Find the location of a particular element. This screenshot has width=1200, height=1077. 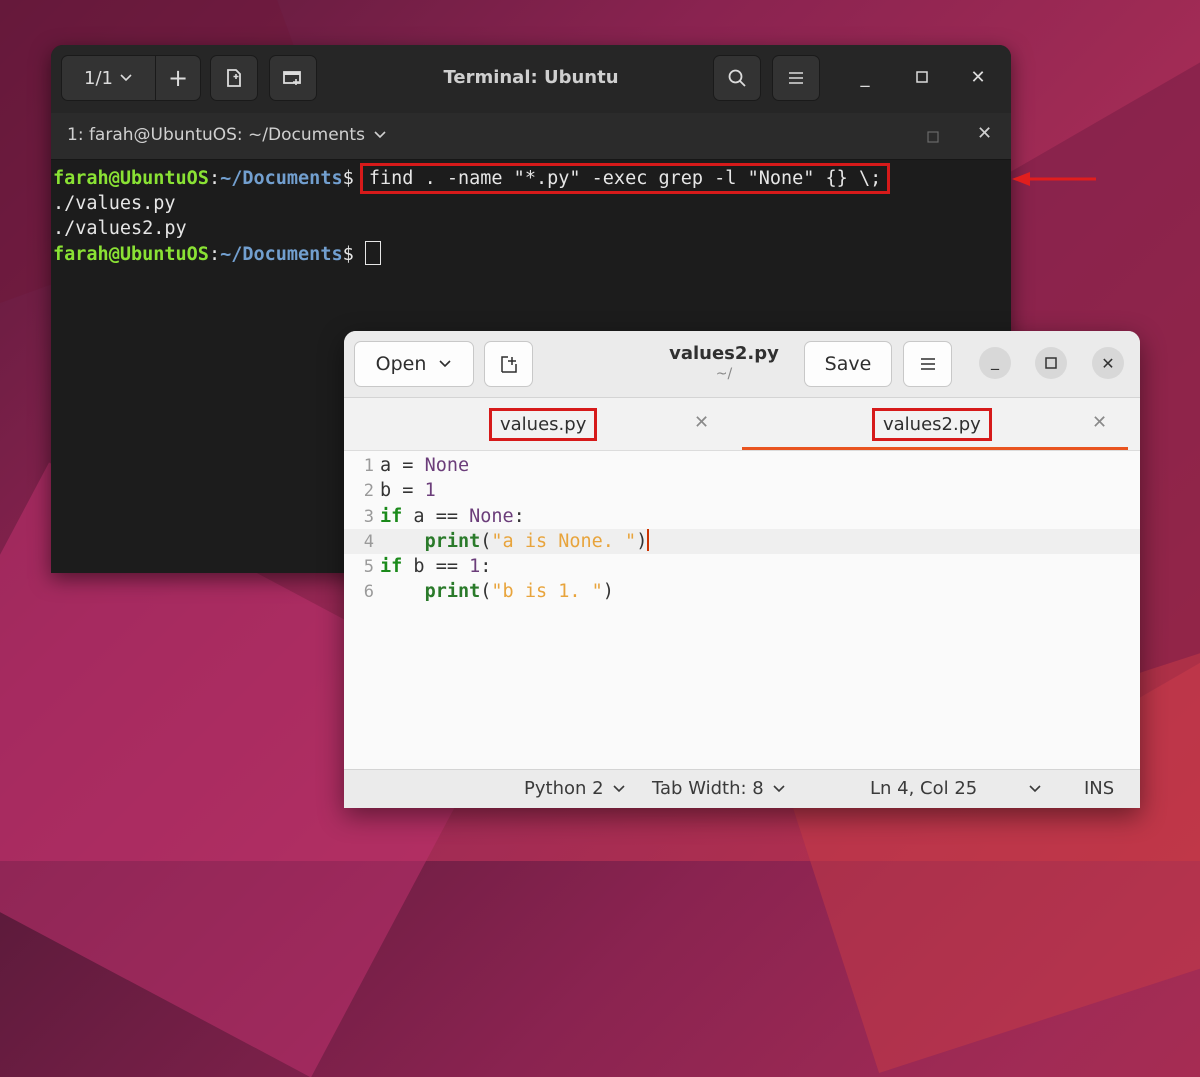

new-document-icon is located at coordinates (508, 364).